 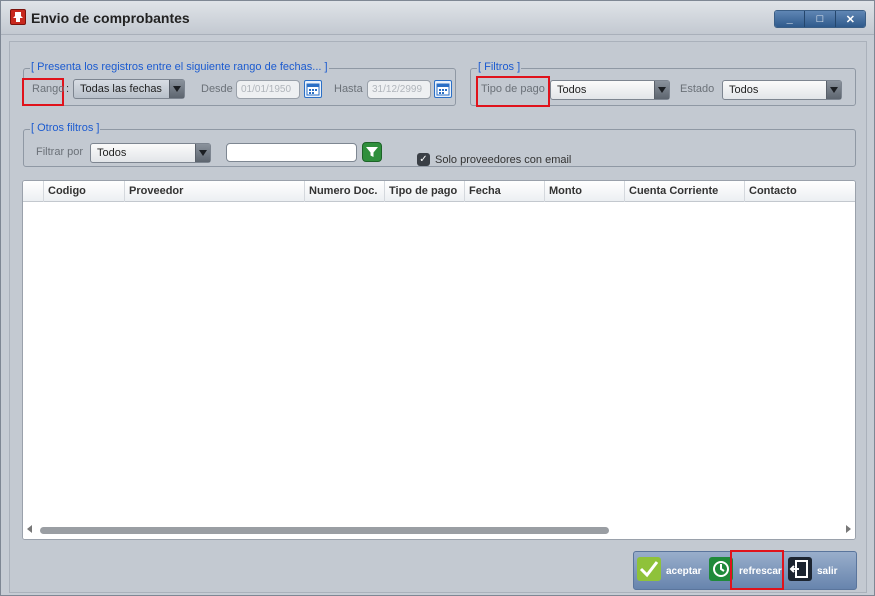 What do you see at coordinates (424, 191) in the screenshot?
I see `column-header-tipo-de-pago: Tipo de pago` at bounding box center [424, 191].